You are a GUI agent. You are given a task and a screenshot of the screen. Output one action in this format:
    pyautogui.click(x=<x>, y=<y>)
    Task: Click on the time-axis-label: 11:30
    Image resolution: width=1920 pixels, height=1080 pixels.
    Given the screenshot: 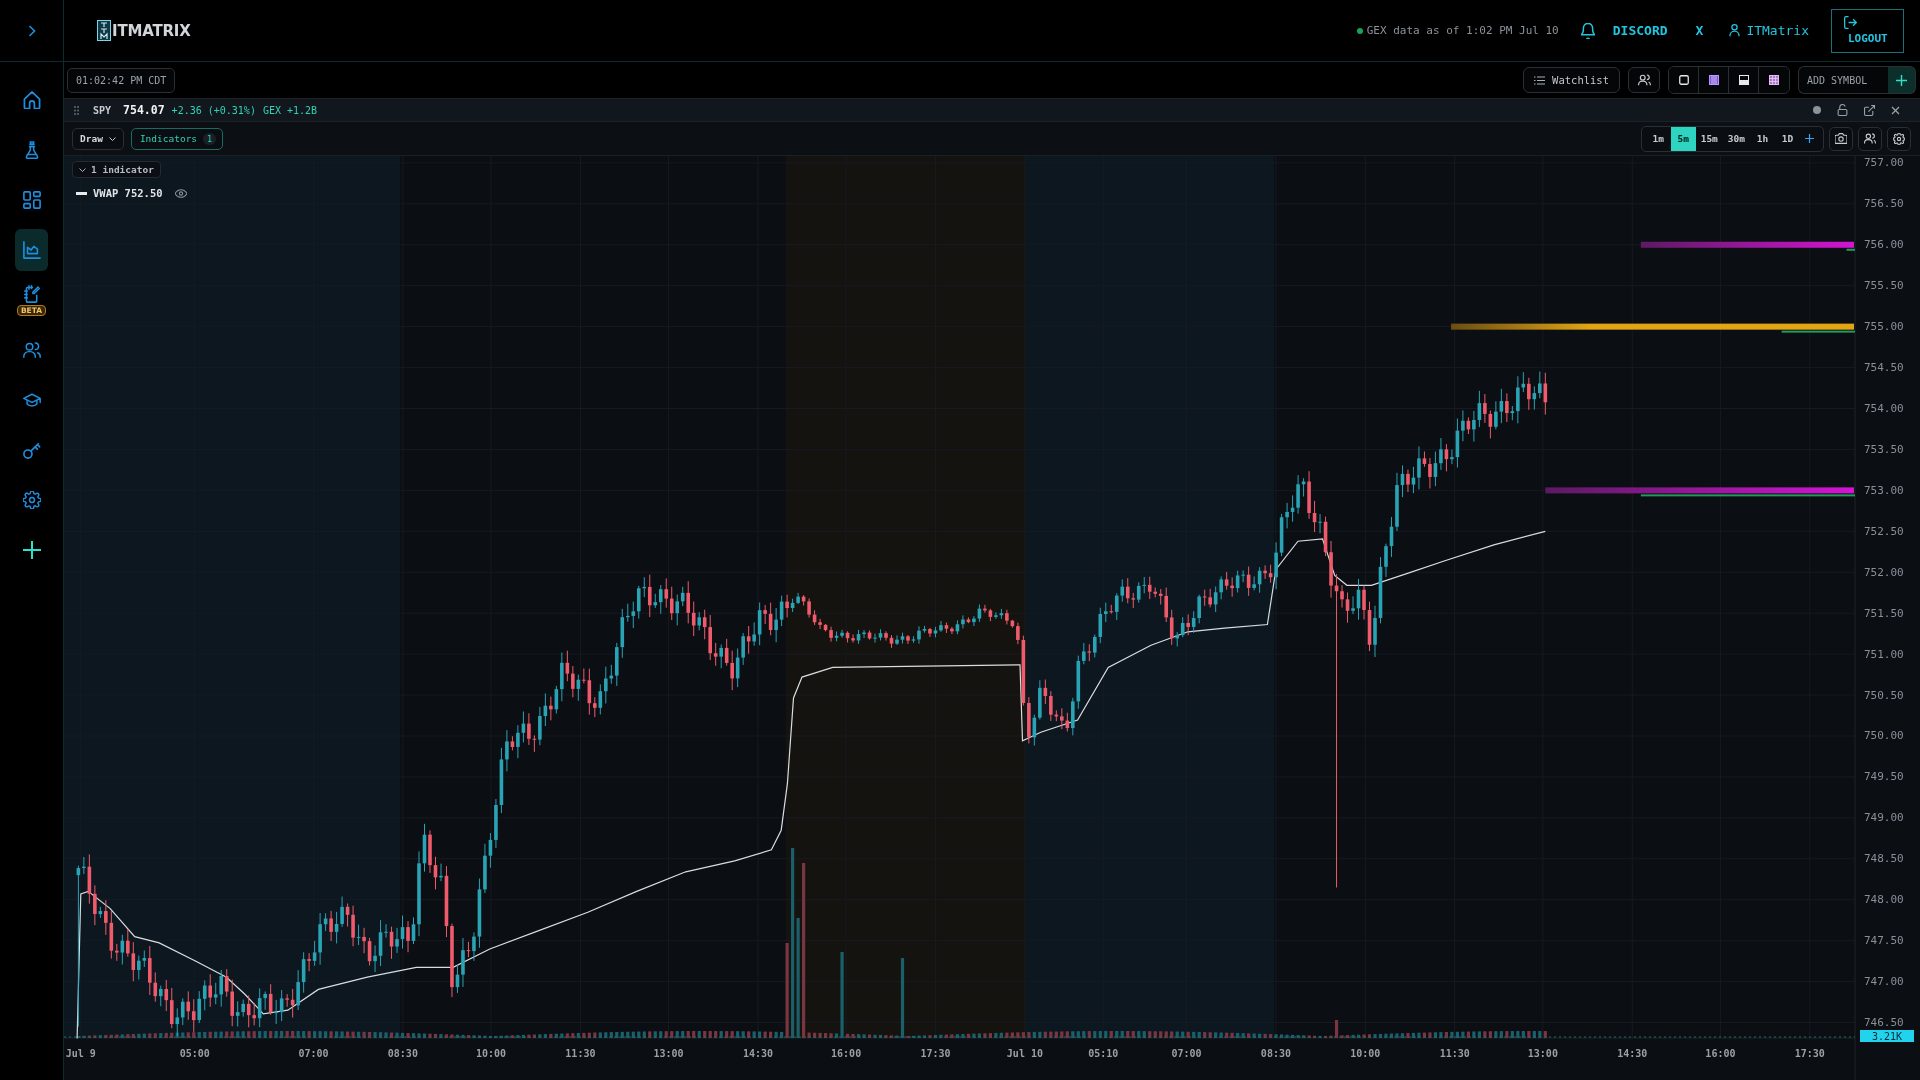 What is the action you would take?
    pyautogui.click(x=580, y=1053)
    